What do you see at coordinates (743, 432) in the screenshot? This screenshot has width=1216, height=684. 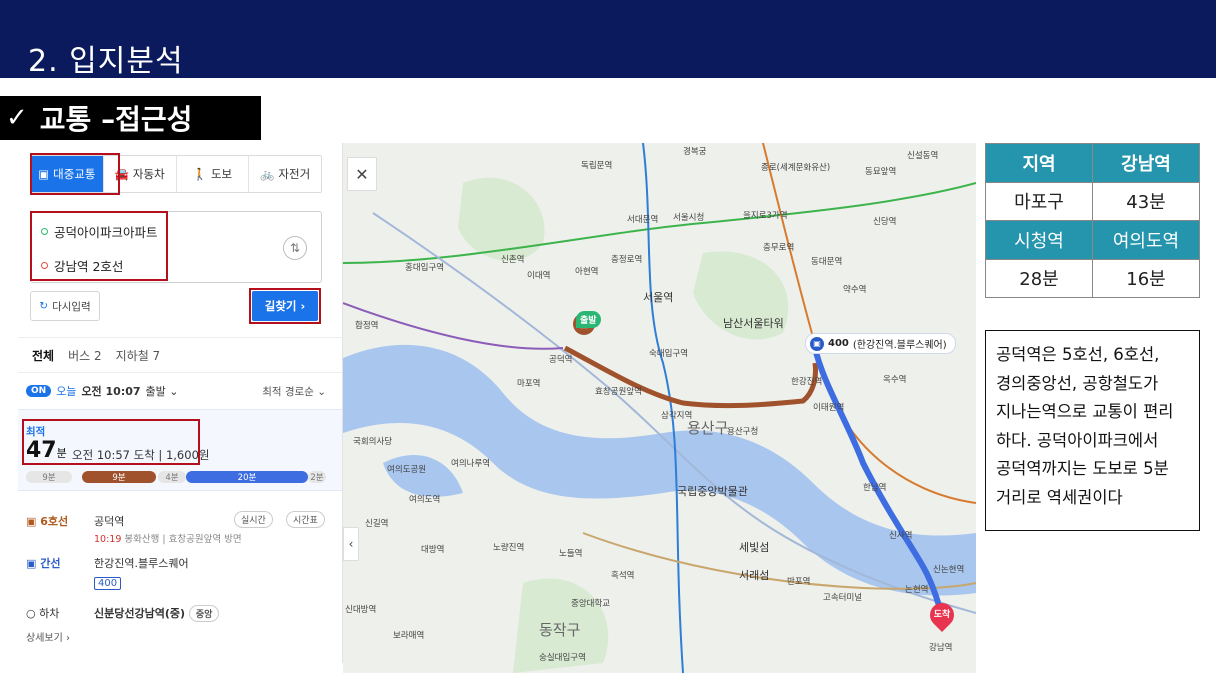 I see `map-label: 용산구청` at bounding box center [743, 432].